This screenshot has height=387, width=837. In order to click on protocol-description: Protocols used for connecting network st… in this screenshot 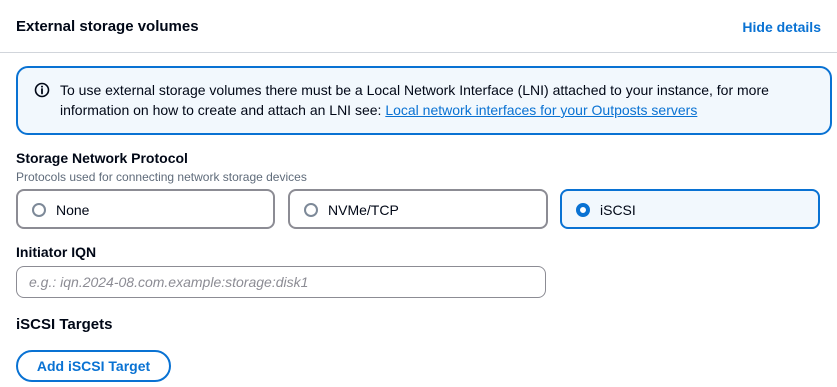, I will do `click(161, 177)`.